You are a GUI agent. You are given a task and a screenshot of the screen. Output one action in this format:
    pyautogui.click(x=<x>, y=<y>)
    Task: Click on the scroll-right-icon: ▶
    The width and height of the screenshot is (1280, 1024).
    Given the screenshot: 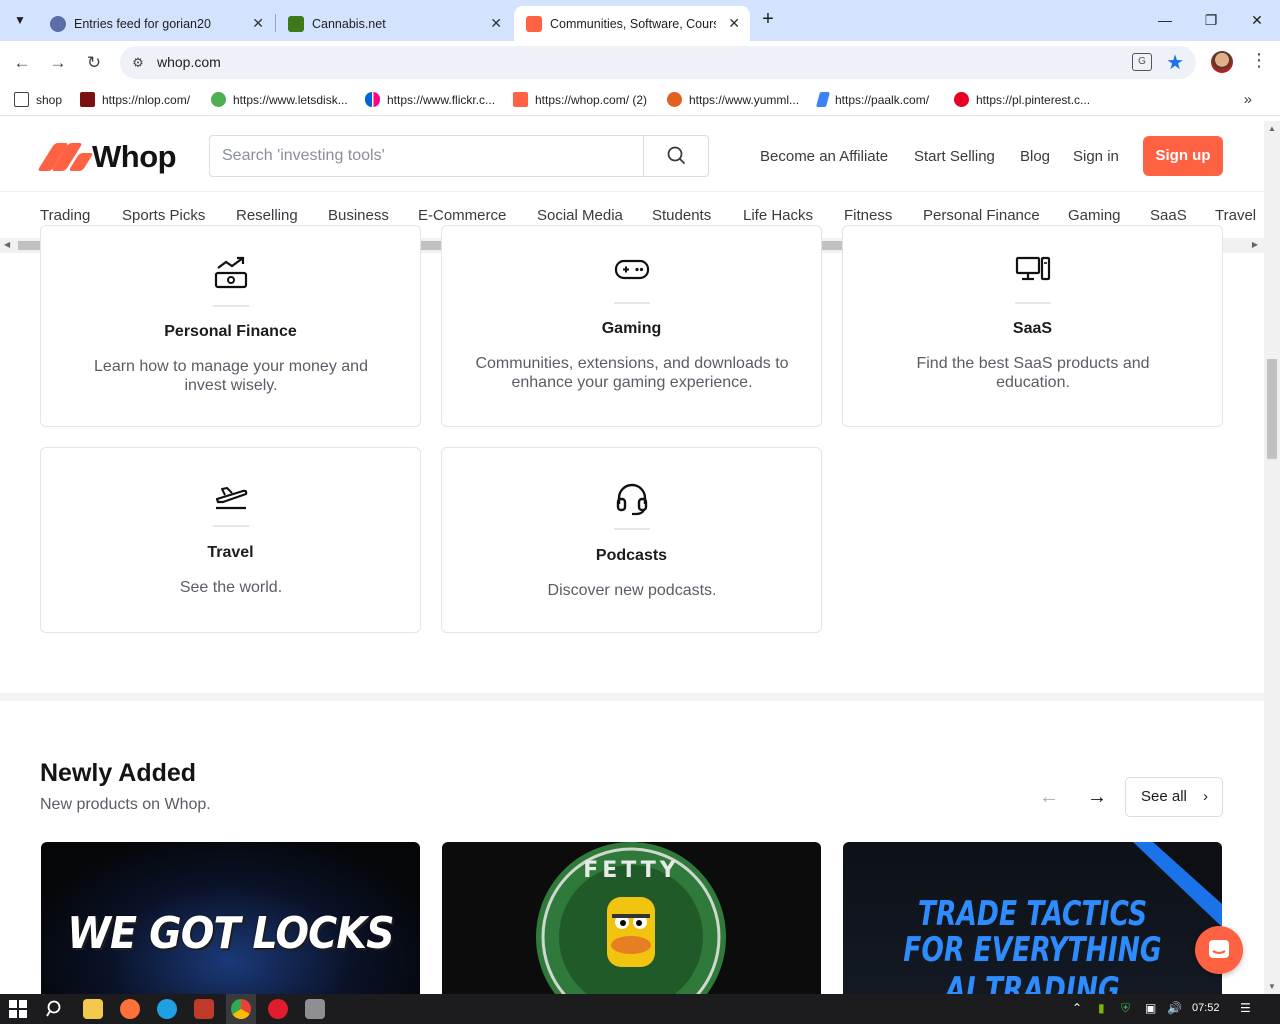 What is the action you would take?
    pyautogui.click(x=1255, y=244)
    